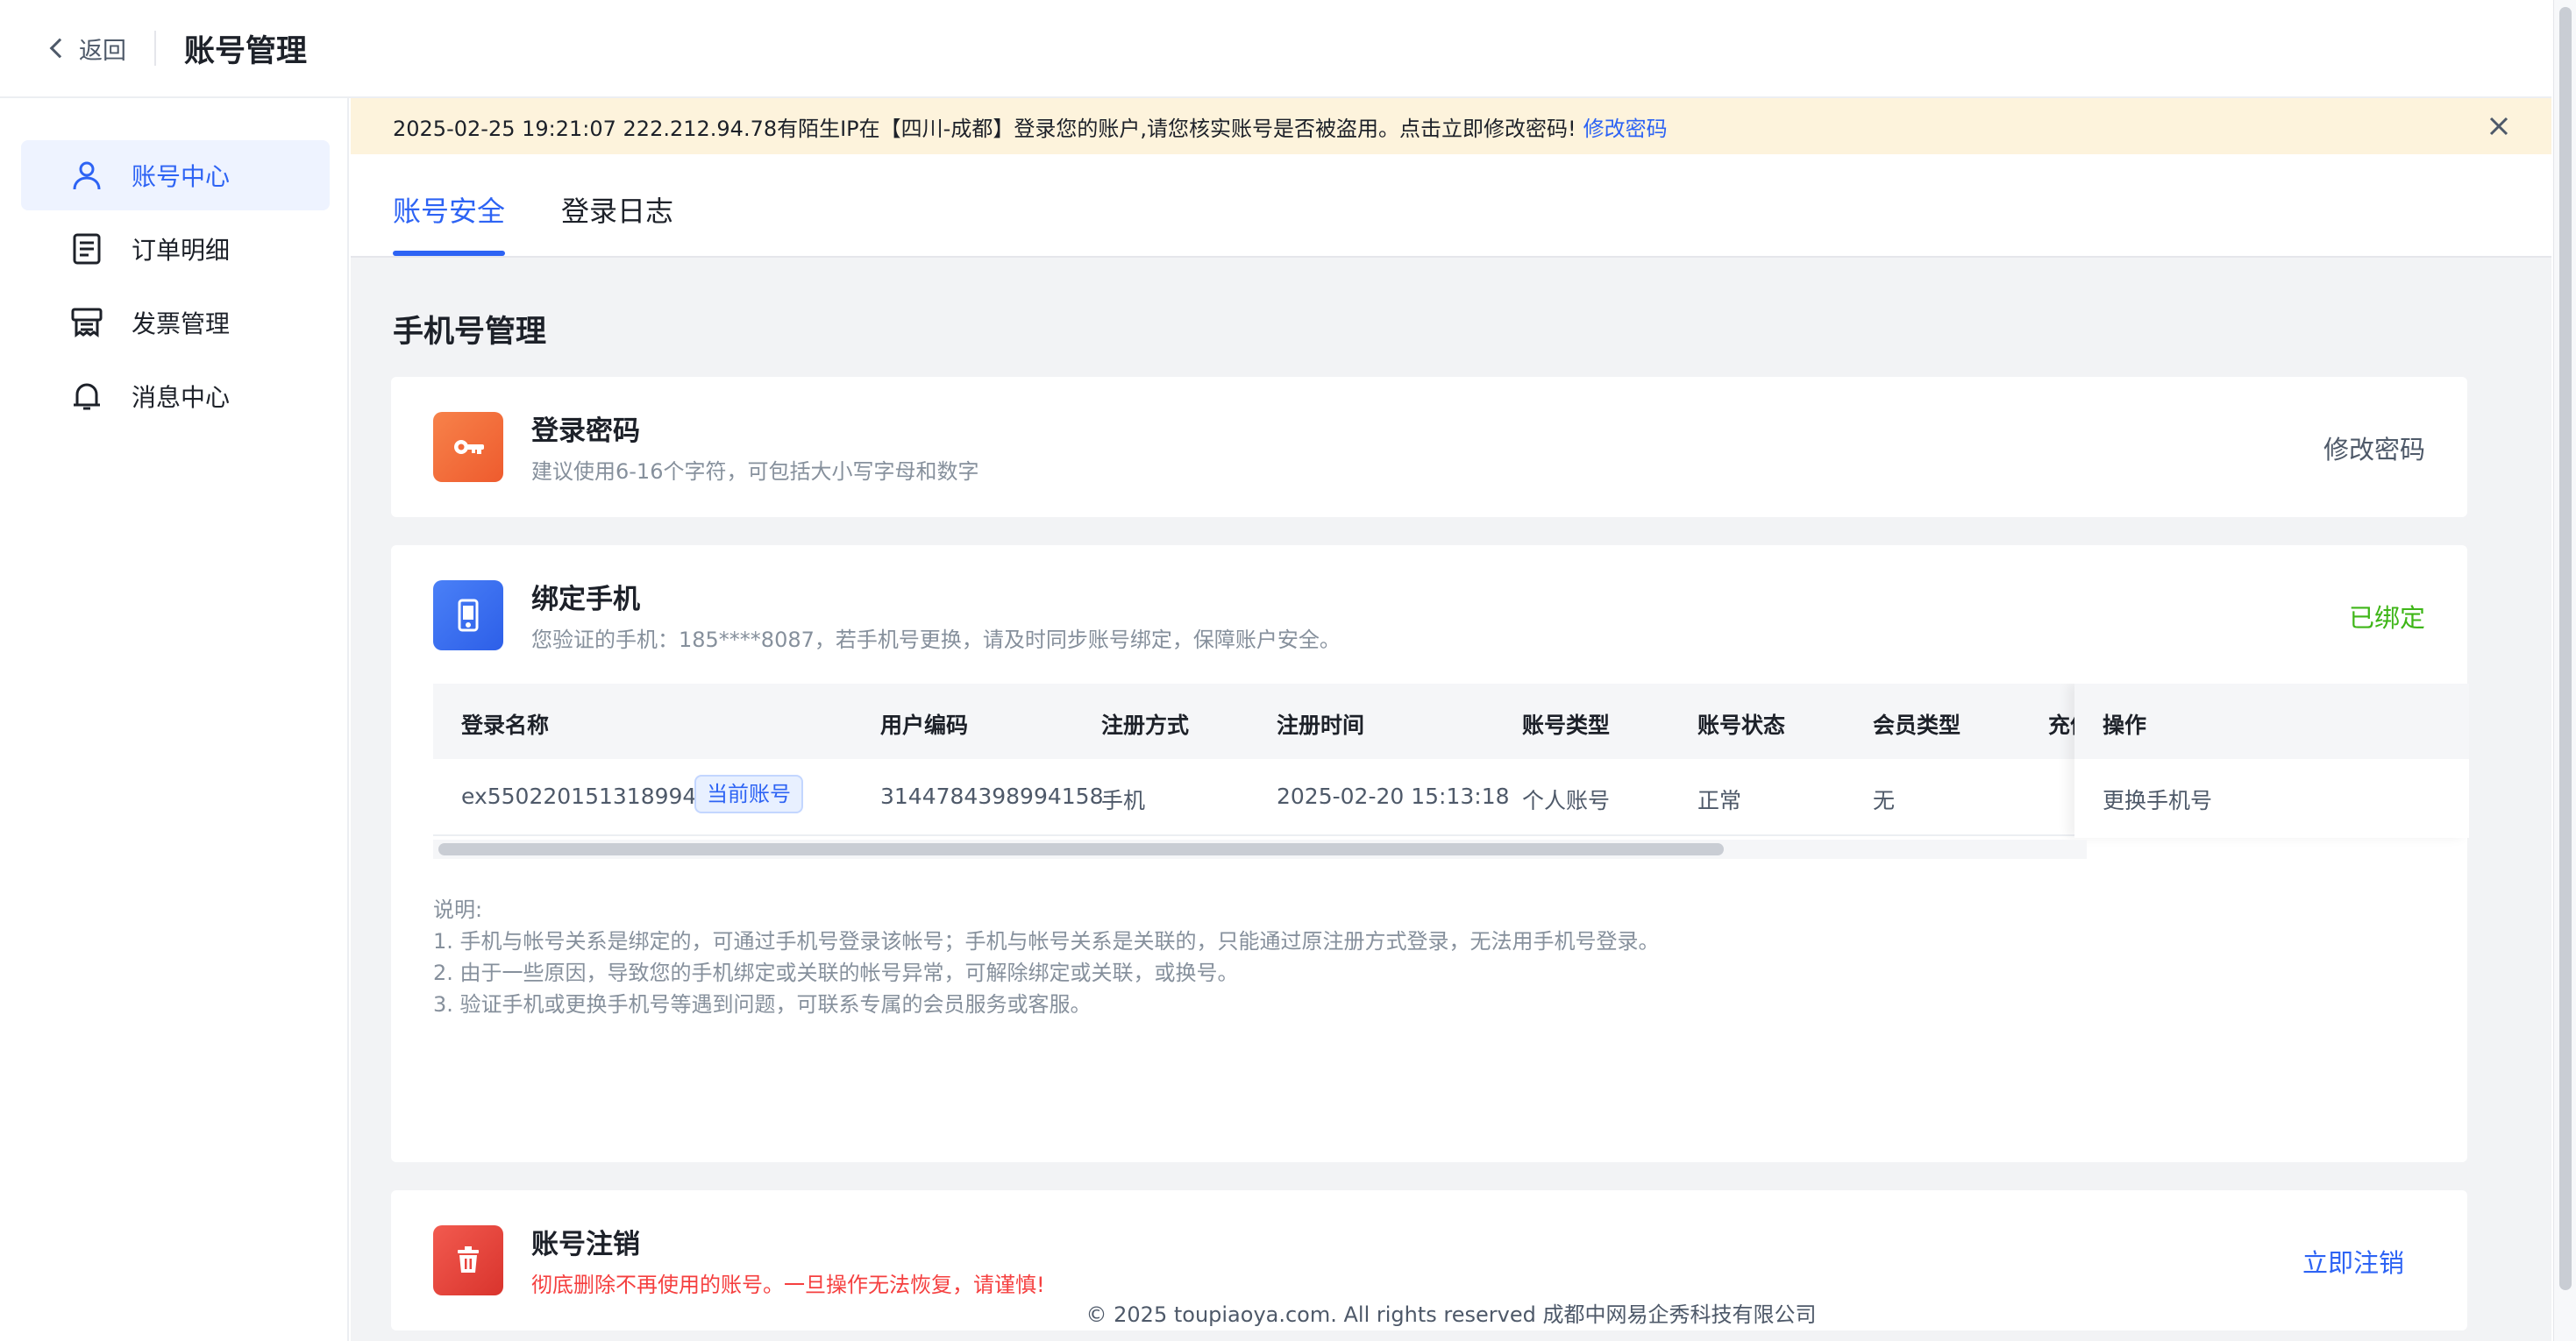 The image size is (2576, 1341). Describe the element at coordinates (2353, 1261) in the screenshot. I see `cancel-account-button: 立即注销` at that location.